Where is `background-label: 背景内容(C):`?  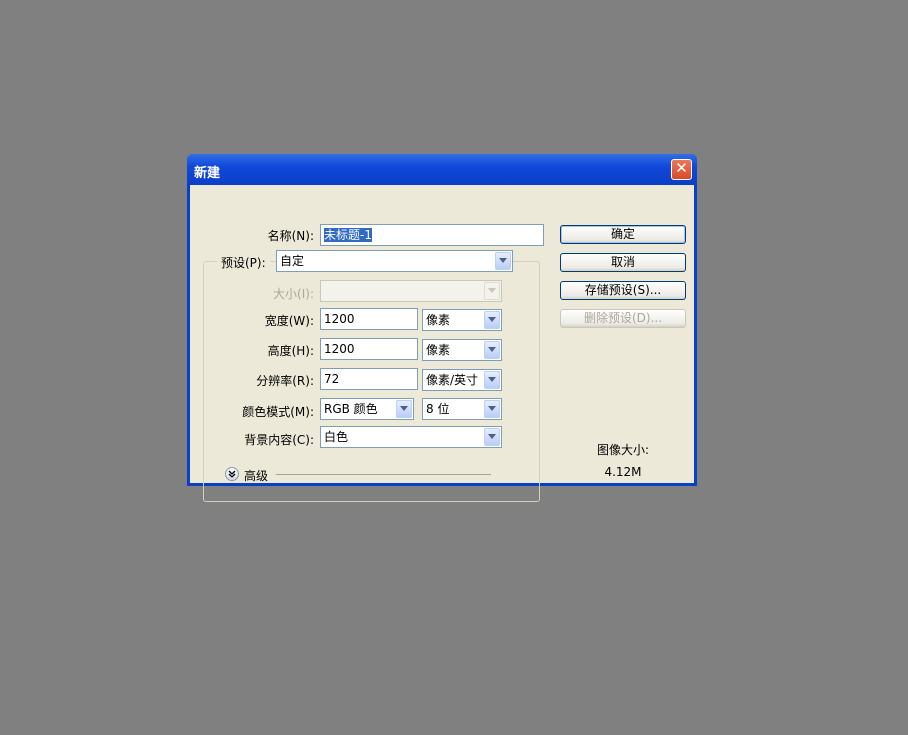 background-label: 背景内容(C): is located at coordinates (279, 440).